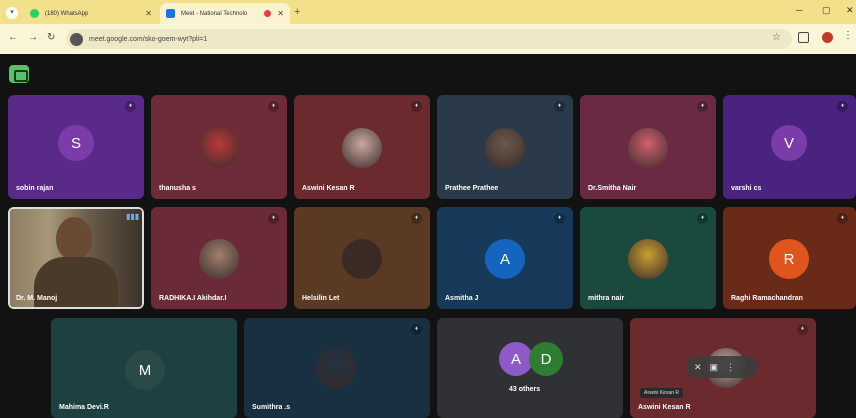 The height and width of the screenshot is (418, 856). What do you see at coordinates (525, 389) in the screenshot?
I see `others-count: 43 others` at bounding box center [525, 389].